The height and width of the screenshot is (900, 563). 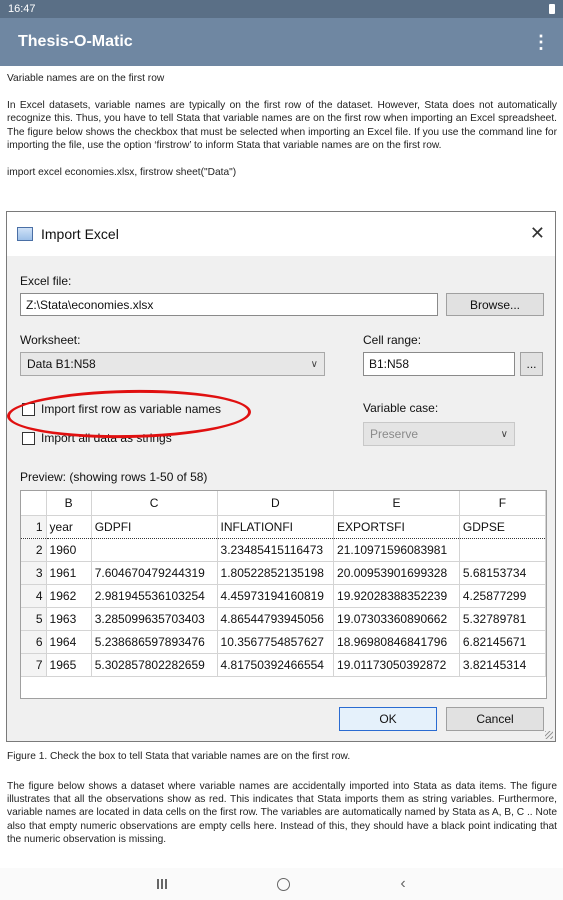 What do you see at coordinates (281, 234) in the screenshot?
I see `dialog-title-bar: Import Excel` at bounding box center [281, 234].